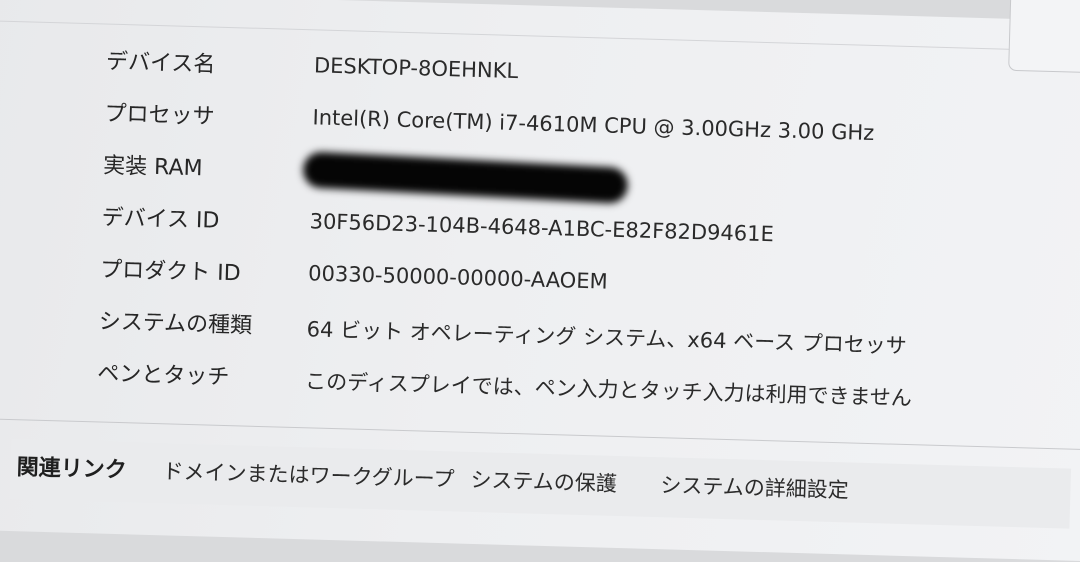 This screenshot has width=1080, height=562. What do you see at coordinates (175, 324) in the screenshot?
I see `spec-label: システムの種類` at bounding box center [175, 324].